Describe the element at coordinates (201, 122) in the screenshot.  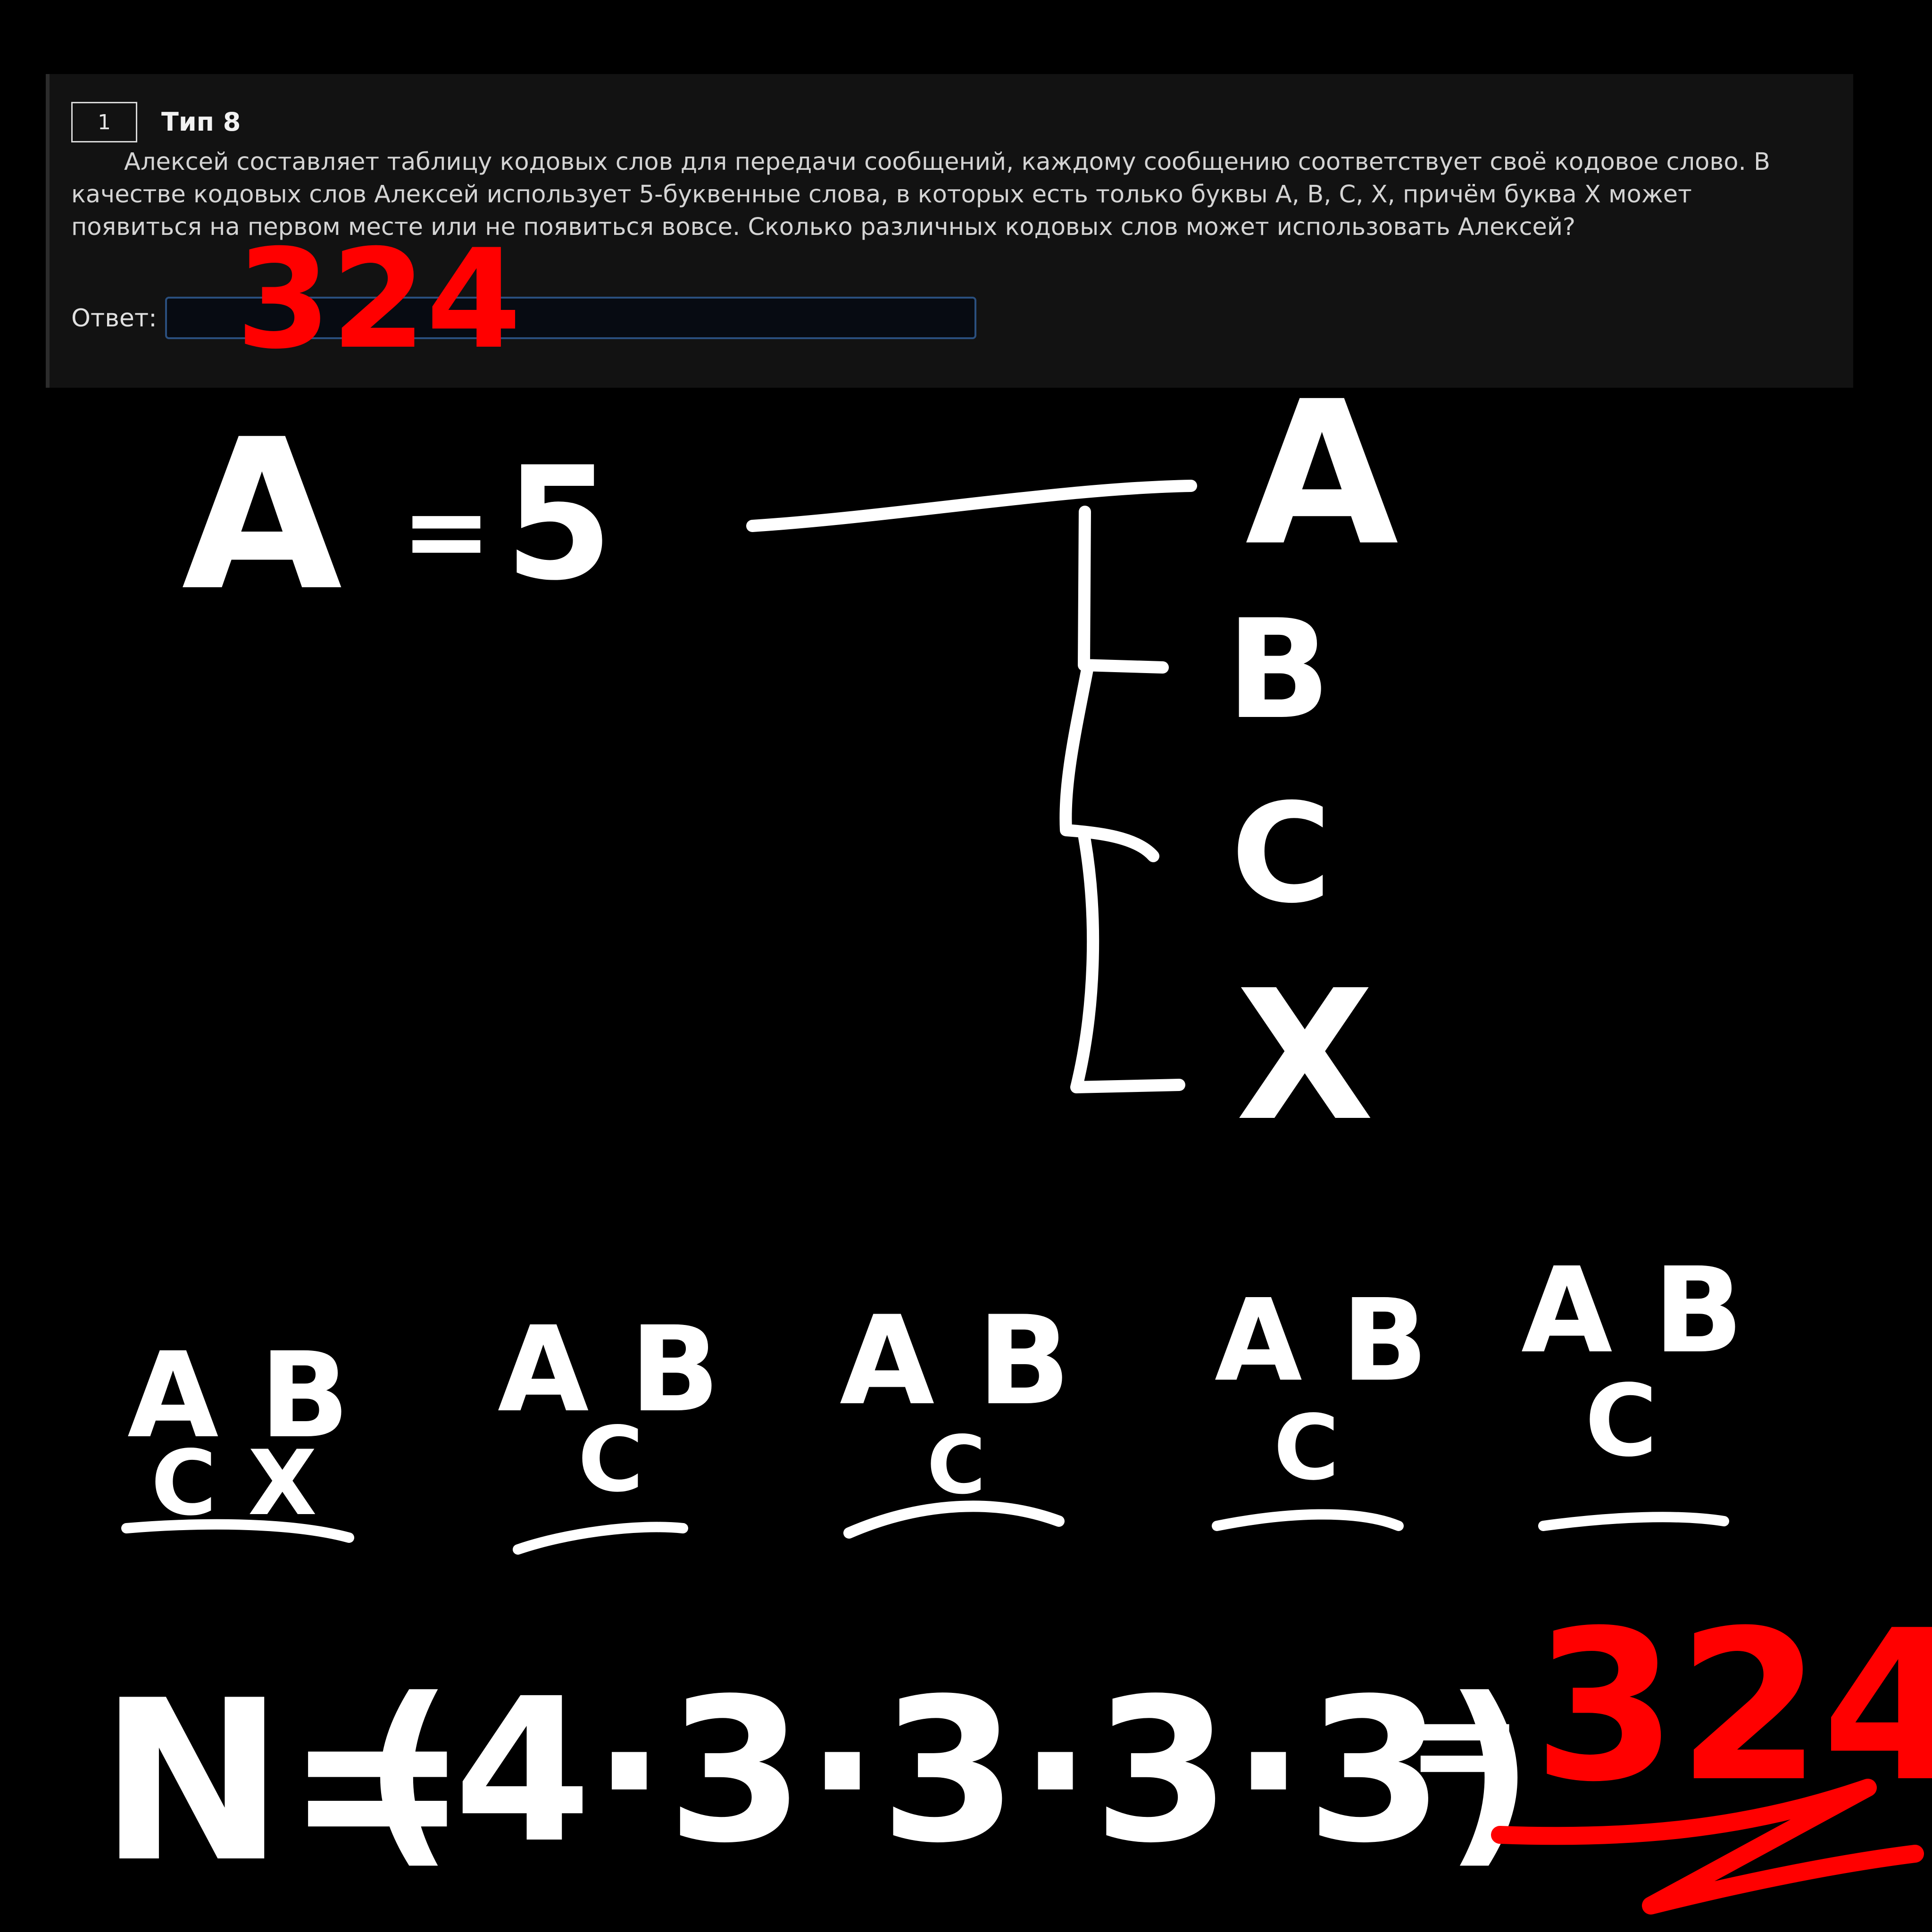
I see `task-type-label: Тип 8` at that location.